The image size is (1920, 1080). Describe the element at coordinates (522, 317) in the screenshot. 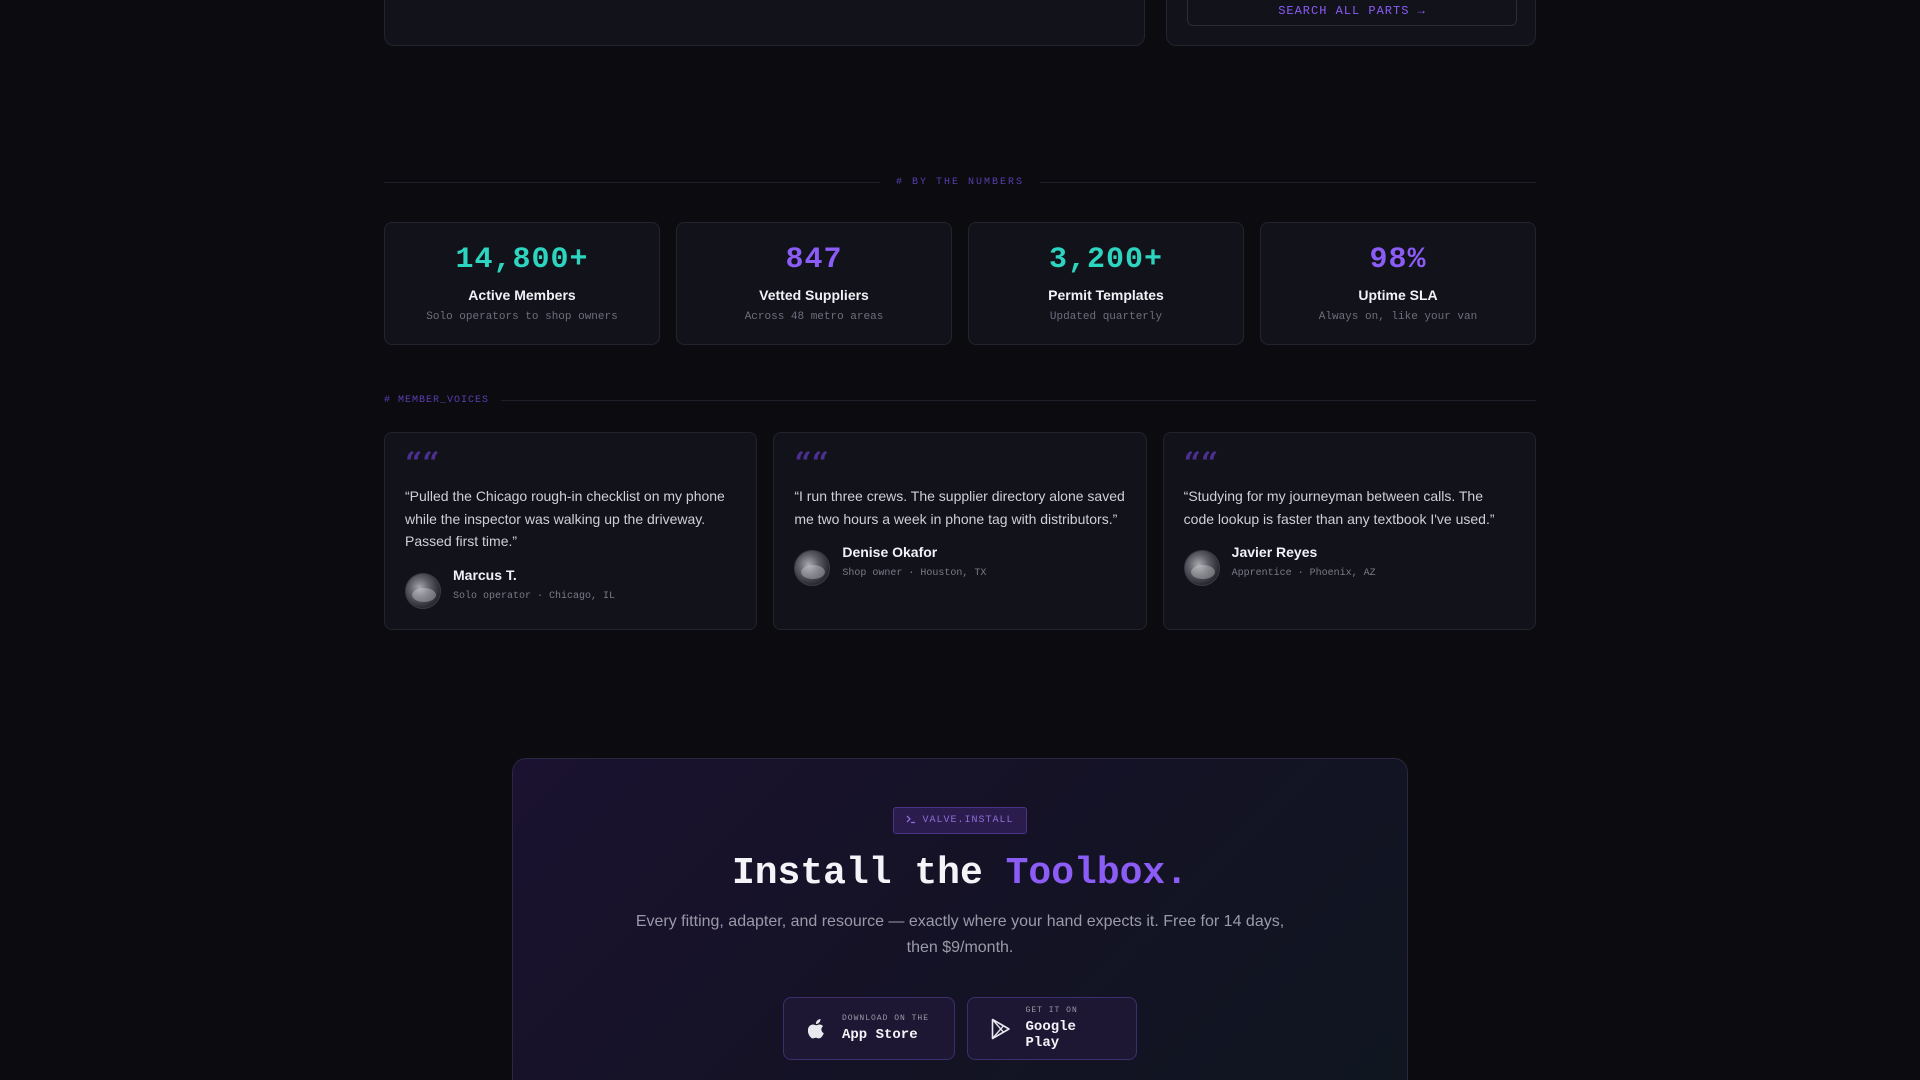

I see `stat-sub: Solo operators to shop owners` at that location.